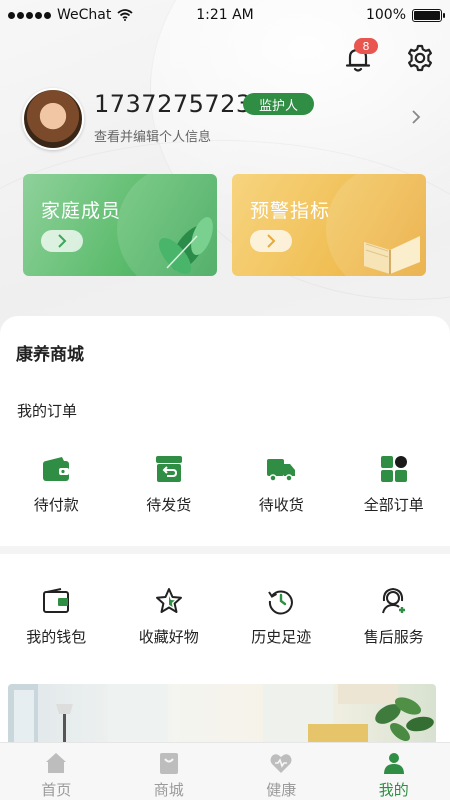 The image size is (450, 800). I want to click on edit-profile-hint: 查看并编辑个人信息, so click(152, 135).